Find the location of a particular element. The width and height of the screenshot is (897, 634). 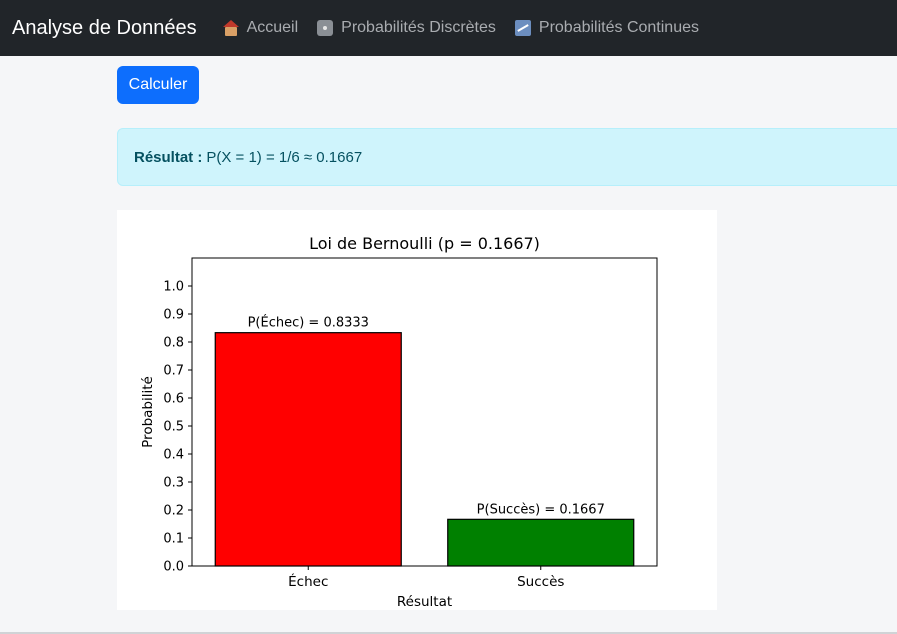

y-tick-label: 0.1 is located at coordinates (173, 539).